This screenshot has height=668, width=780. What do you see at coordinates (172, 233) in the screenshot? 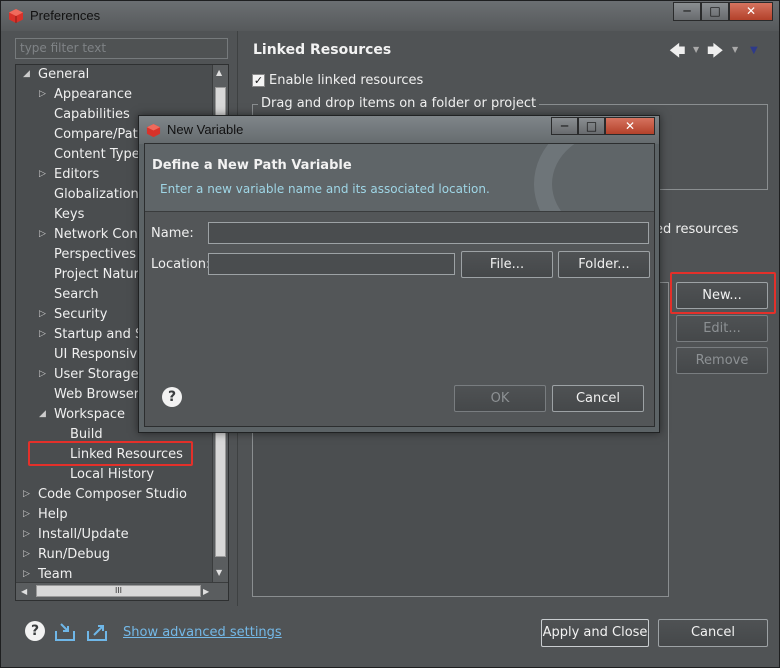
I see `name-label: Name:` at bounding box center [172, 233].